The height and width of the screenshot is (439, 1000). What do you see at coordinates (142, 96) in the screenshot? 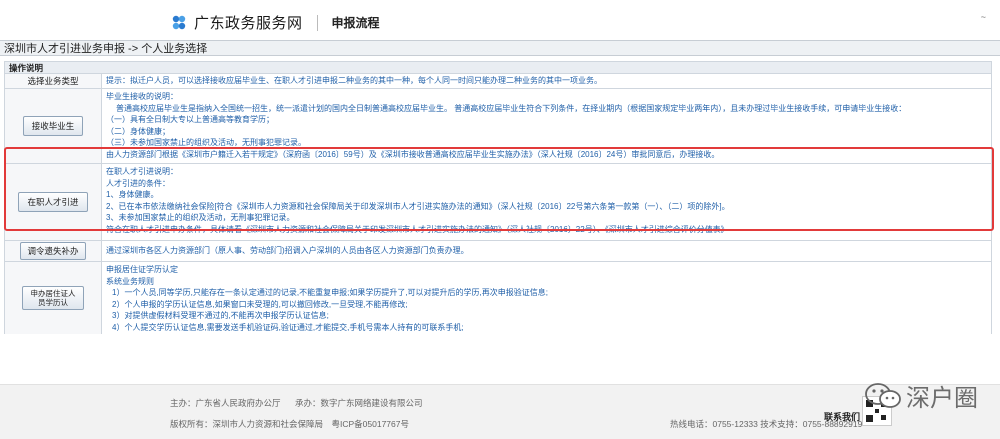
I see `text-line: 毕业生接收的说明：` at bounding box center [142, 96].